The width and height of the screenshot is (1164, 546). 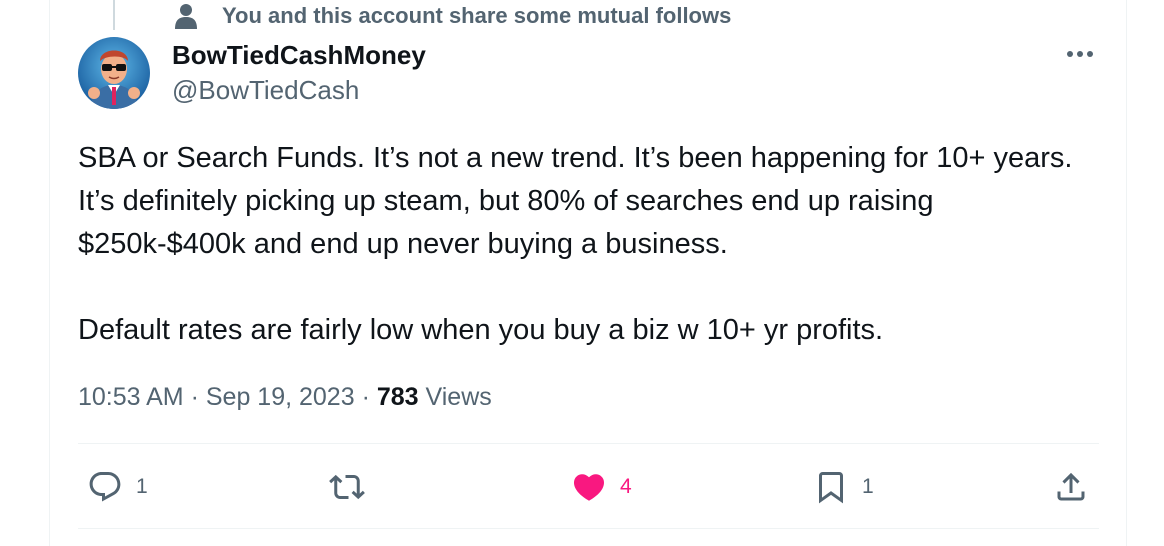 What do you see at coordinates (114, 15) in the screenshot?
I see `thread-connector-line` at bounding box center [114, 15].